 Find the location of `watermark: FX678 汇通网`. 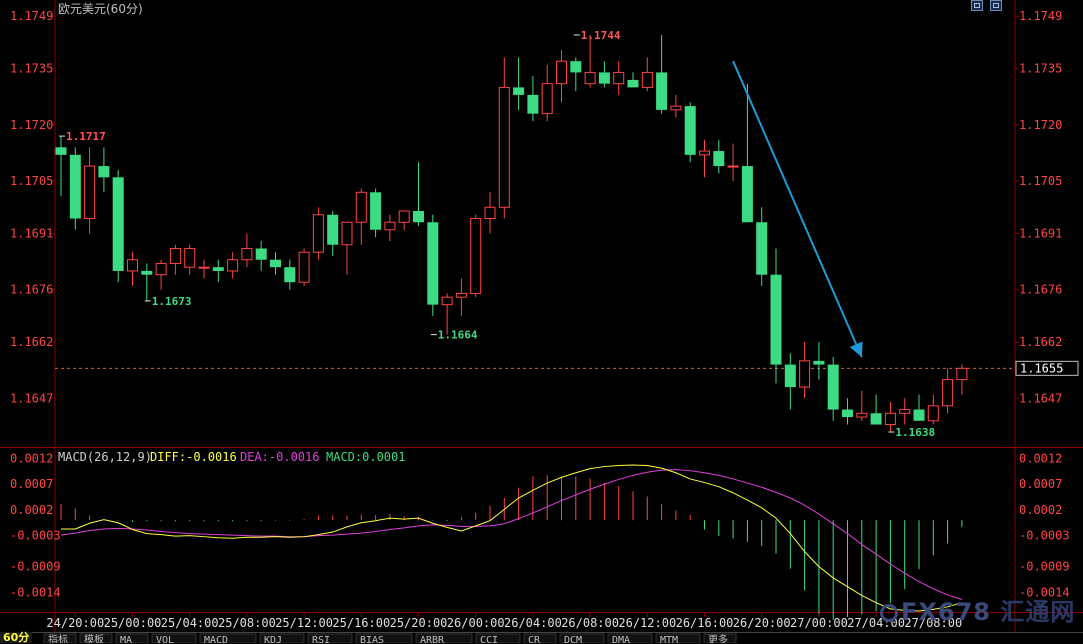

watermark: FX678 汇通网 is located at coordinates (977, 609).